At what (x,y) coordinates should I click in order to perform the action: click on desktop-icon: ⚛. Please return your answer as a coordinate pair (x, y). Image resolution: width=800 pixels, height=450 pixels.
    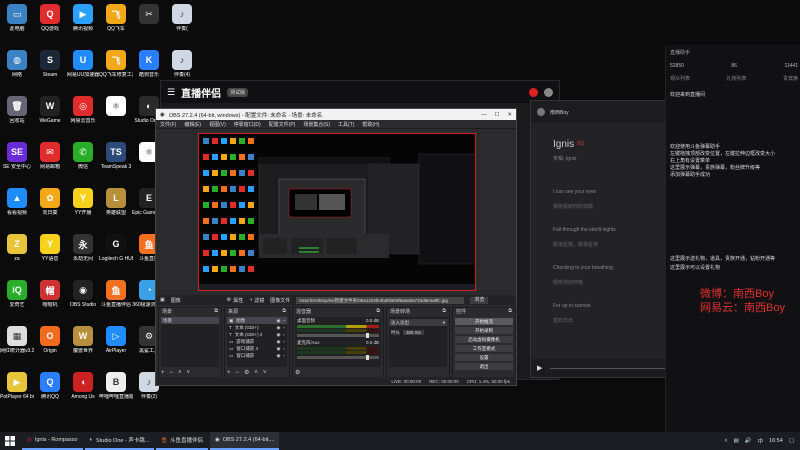
    Looking at the image, I should click on (116, 117).